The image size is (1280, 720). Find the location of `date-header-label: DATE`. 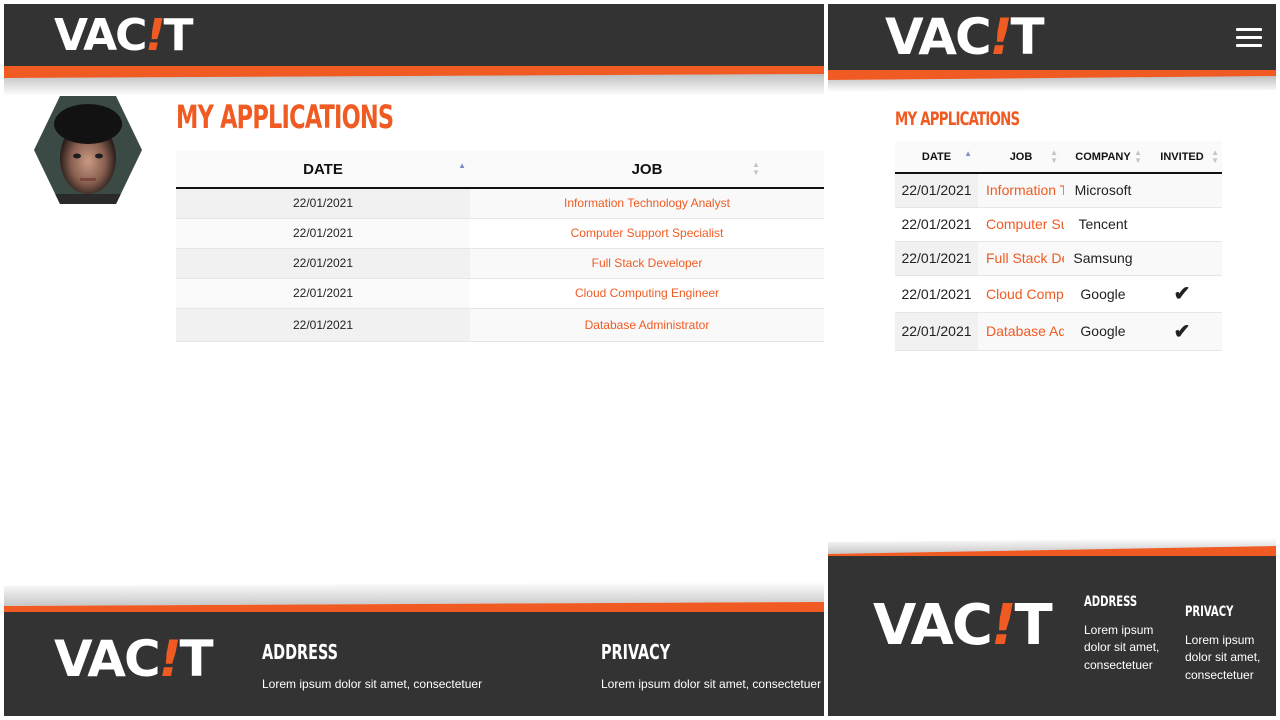

date-header-label: DATE is located at coordinates (323, 169).